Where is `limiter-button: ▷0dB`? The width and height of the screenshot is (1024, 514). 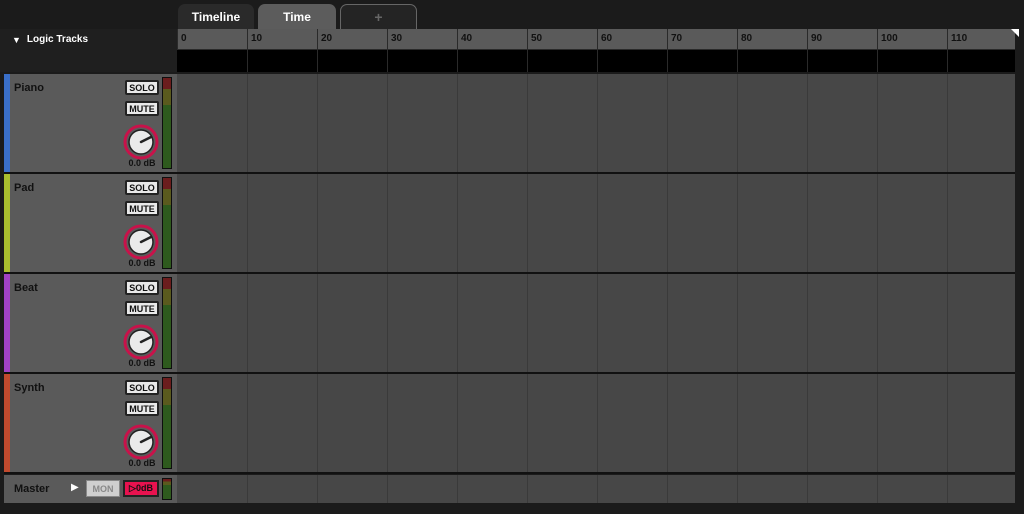 limiter-button: ▷0dB is located at coordinates (141, 488).